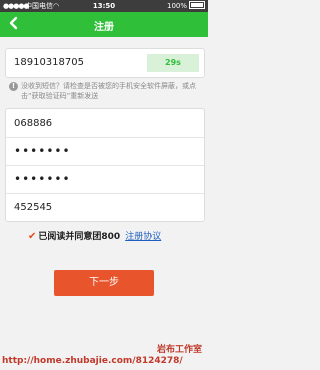  What do you see at coordinates (79, 237) in the screenshot?
I see `agreement-text: 已阅读并同意团800` at bounding box center [79, 237].